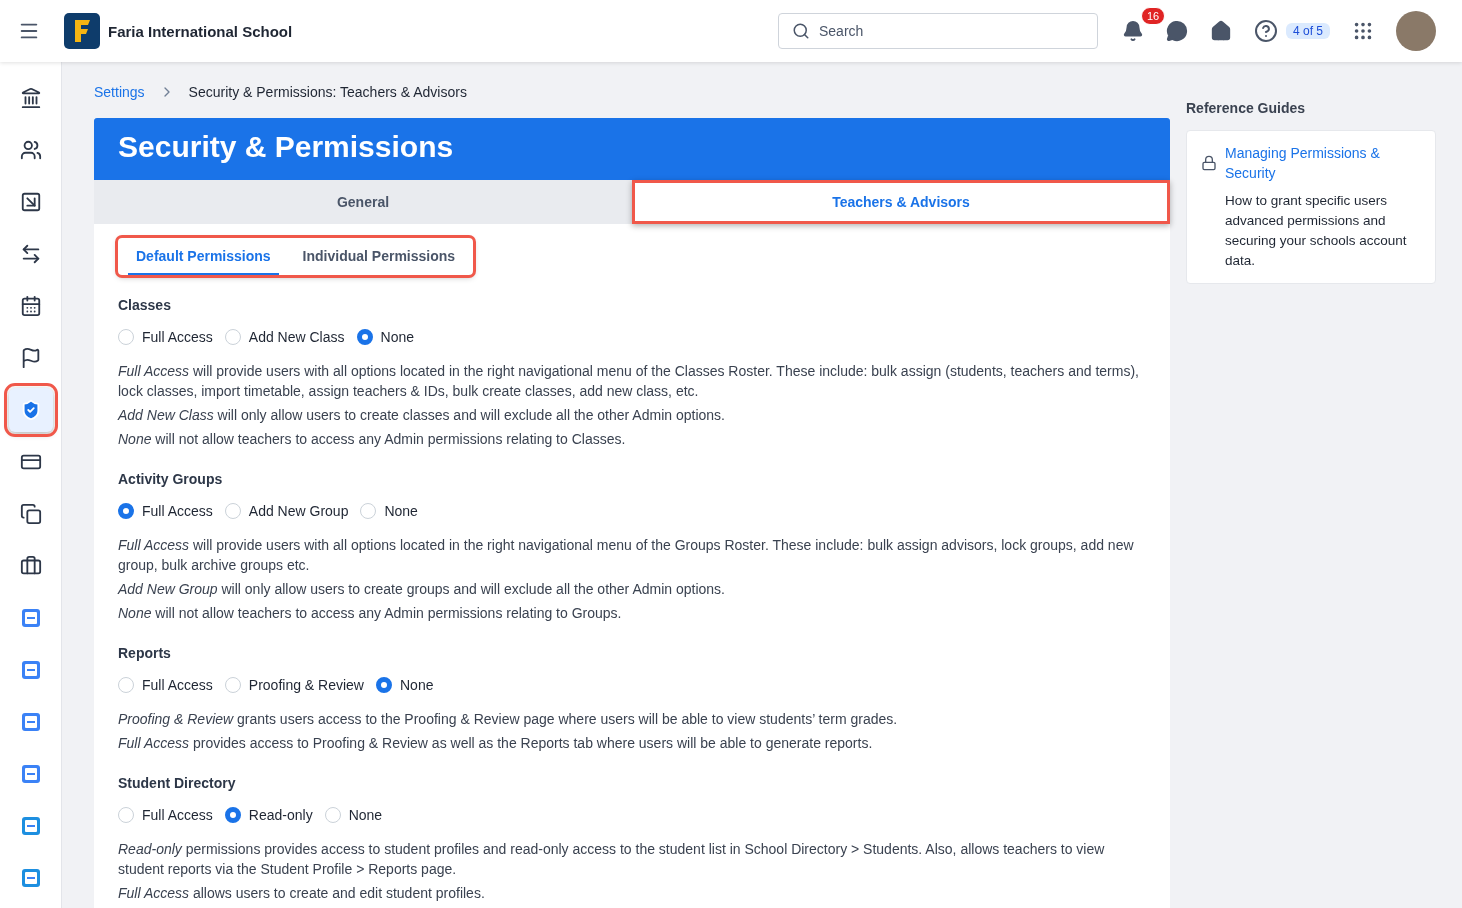 The width and height of the screenshot is (1462, 908). I want to click on description: Add New Group will only allow users to create groups and will exclude all the other Admin options., so click(422, 589).